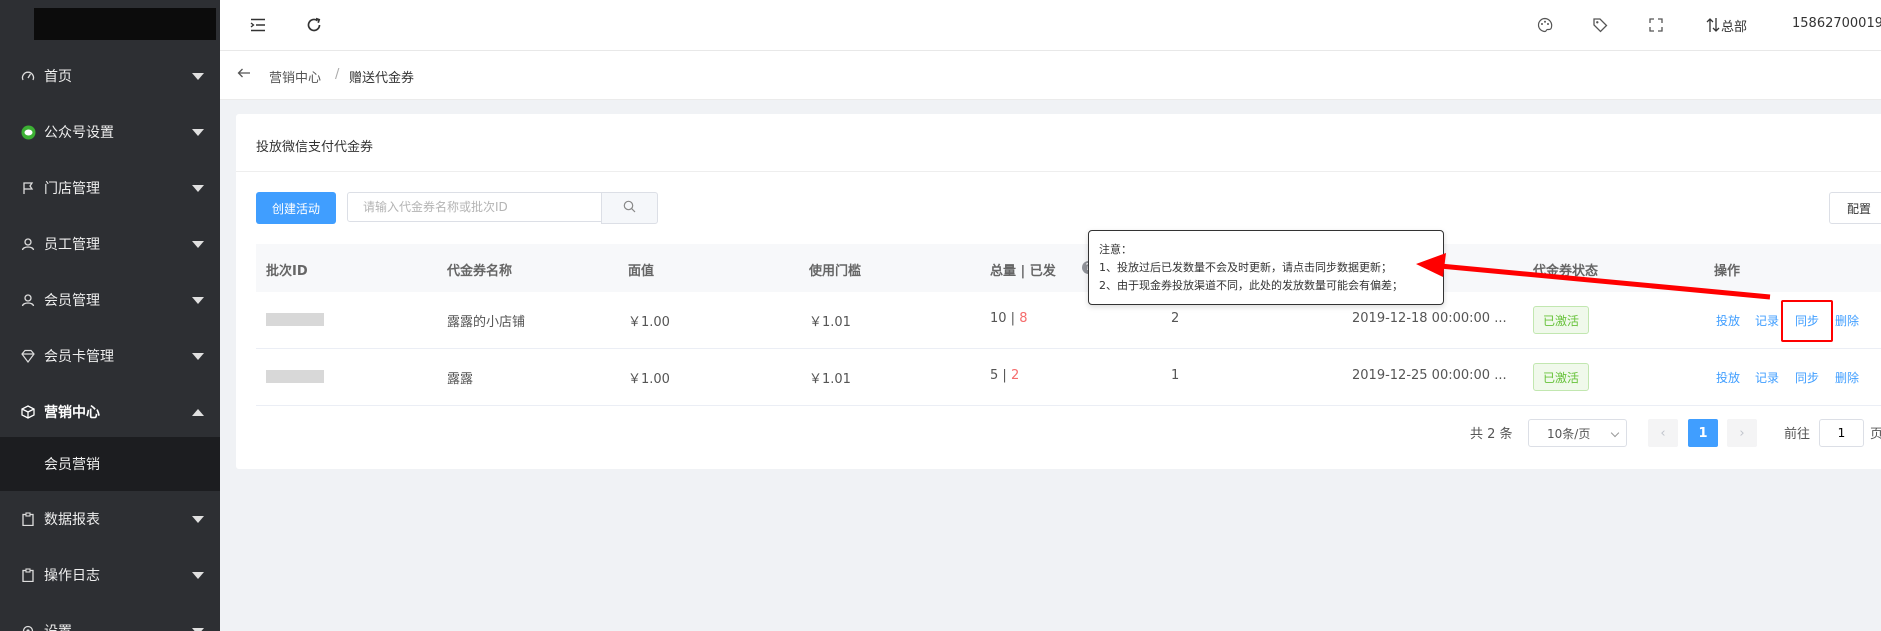 The image size is (1881, 631). I want to click on tooltip-line: 2、由于现金券投放渠道不同，此处的发放数量可能会有偏差；, so click(1251, 285).